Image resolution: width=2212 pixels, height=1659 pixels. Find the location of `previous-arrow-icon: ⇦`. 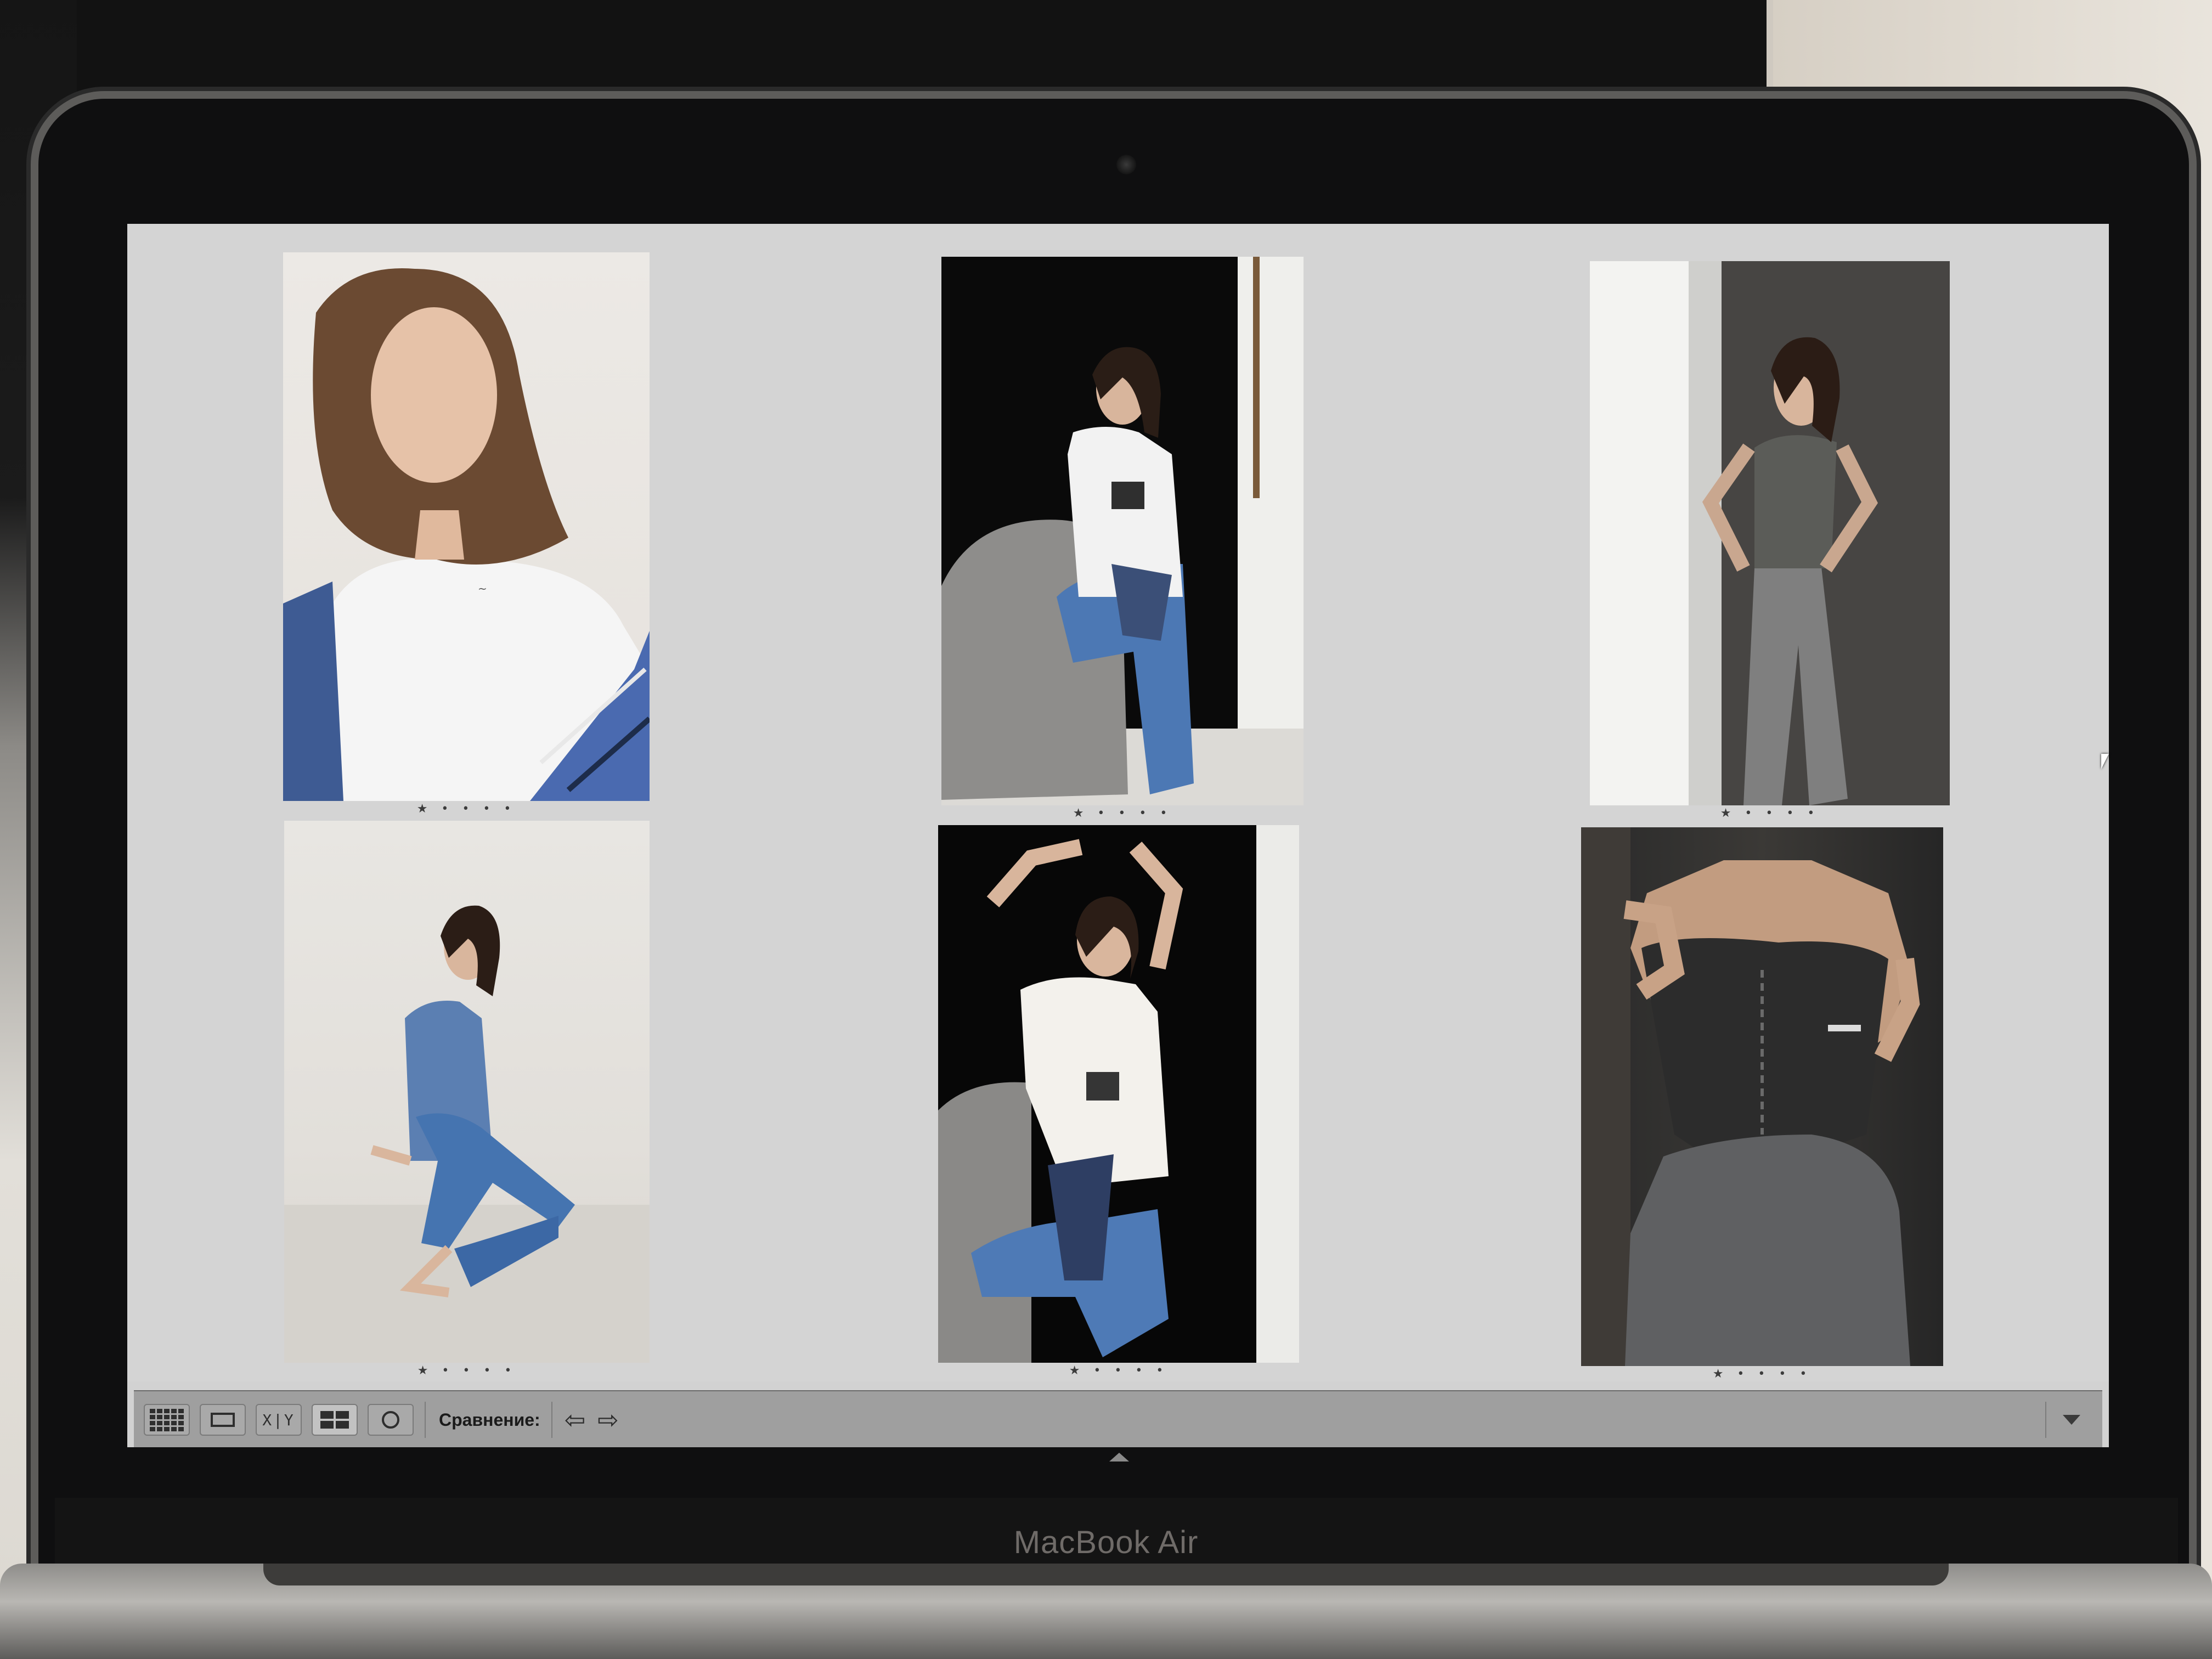

previous-arrow-icon: ⇦ is located at coordinates (575, 1420).